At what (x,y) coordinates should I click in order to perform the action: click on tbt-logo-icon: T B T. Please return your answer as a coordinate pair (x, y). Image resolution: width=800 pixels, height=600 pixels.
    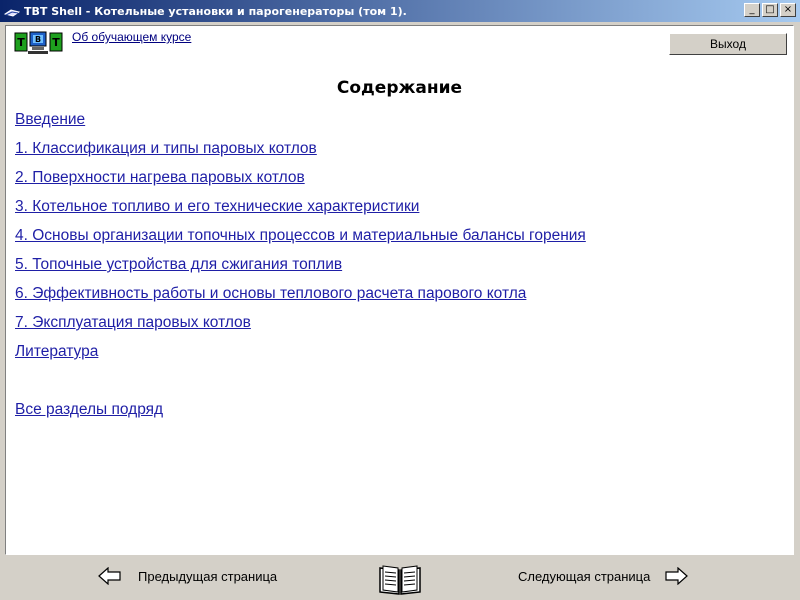
    Looking at the image, I should click on (38, 42).